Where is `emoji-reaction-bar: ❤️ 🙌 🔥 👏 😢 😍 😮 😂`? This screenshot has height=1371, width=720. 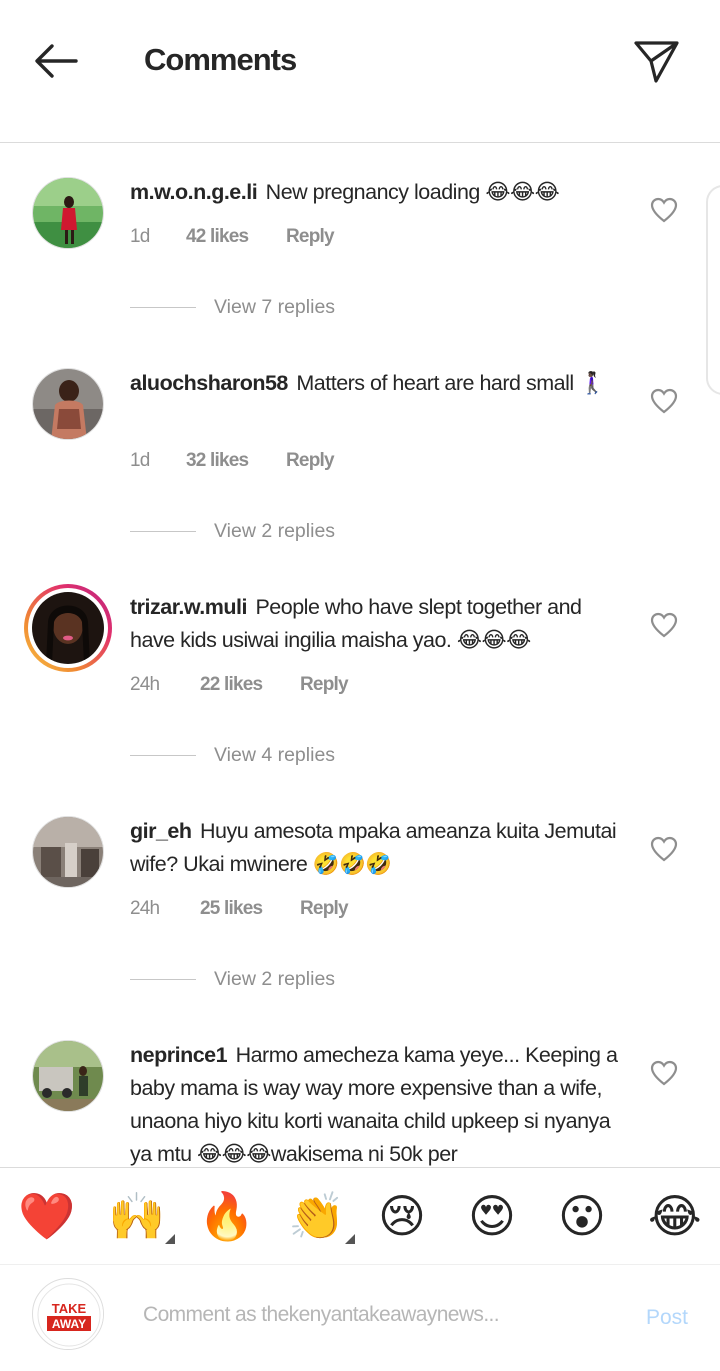
emoji-reaction-bar: ❤️ 🙌 🔥 👏 😢 😍 😮 😂 is located at coordinates (360, 1216).